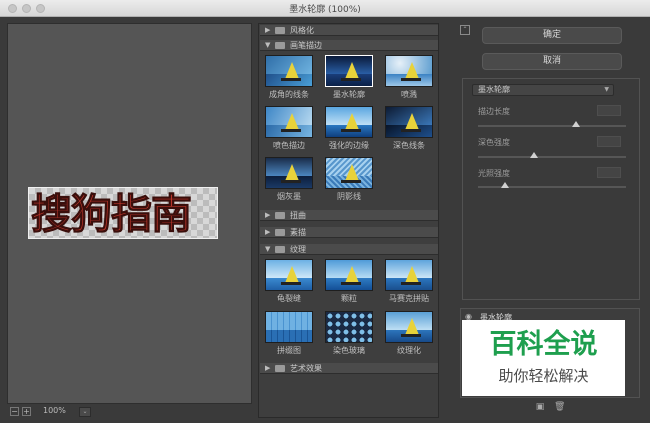 The width and height of the screenshot is (650, 423). I want to click on ok-button: 确定, so click(552, 35).